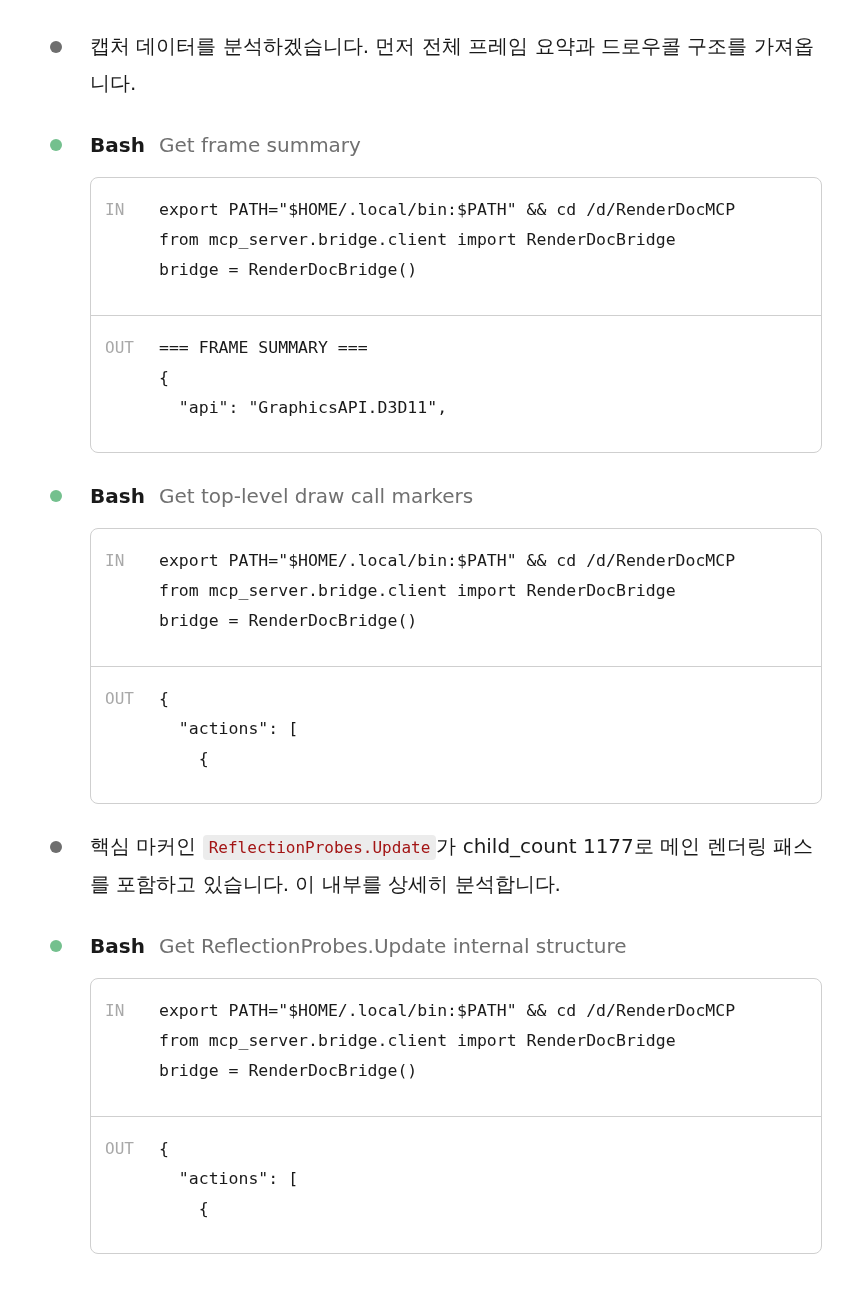 The width and height of the screenshot is (844, 1312). Describe the element at coordinates (392, 945) in the screenshot. I see `tool-description: Get ReflectionProbes.Update internal structure` at that location.